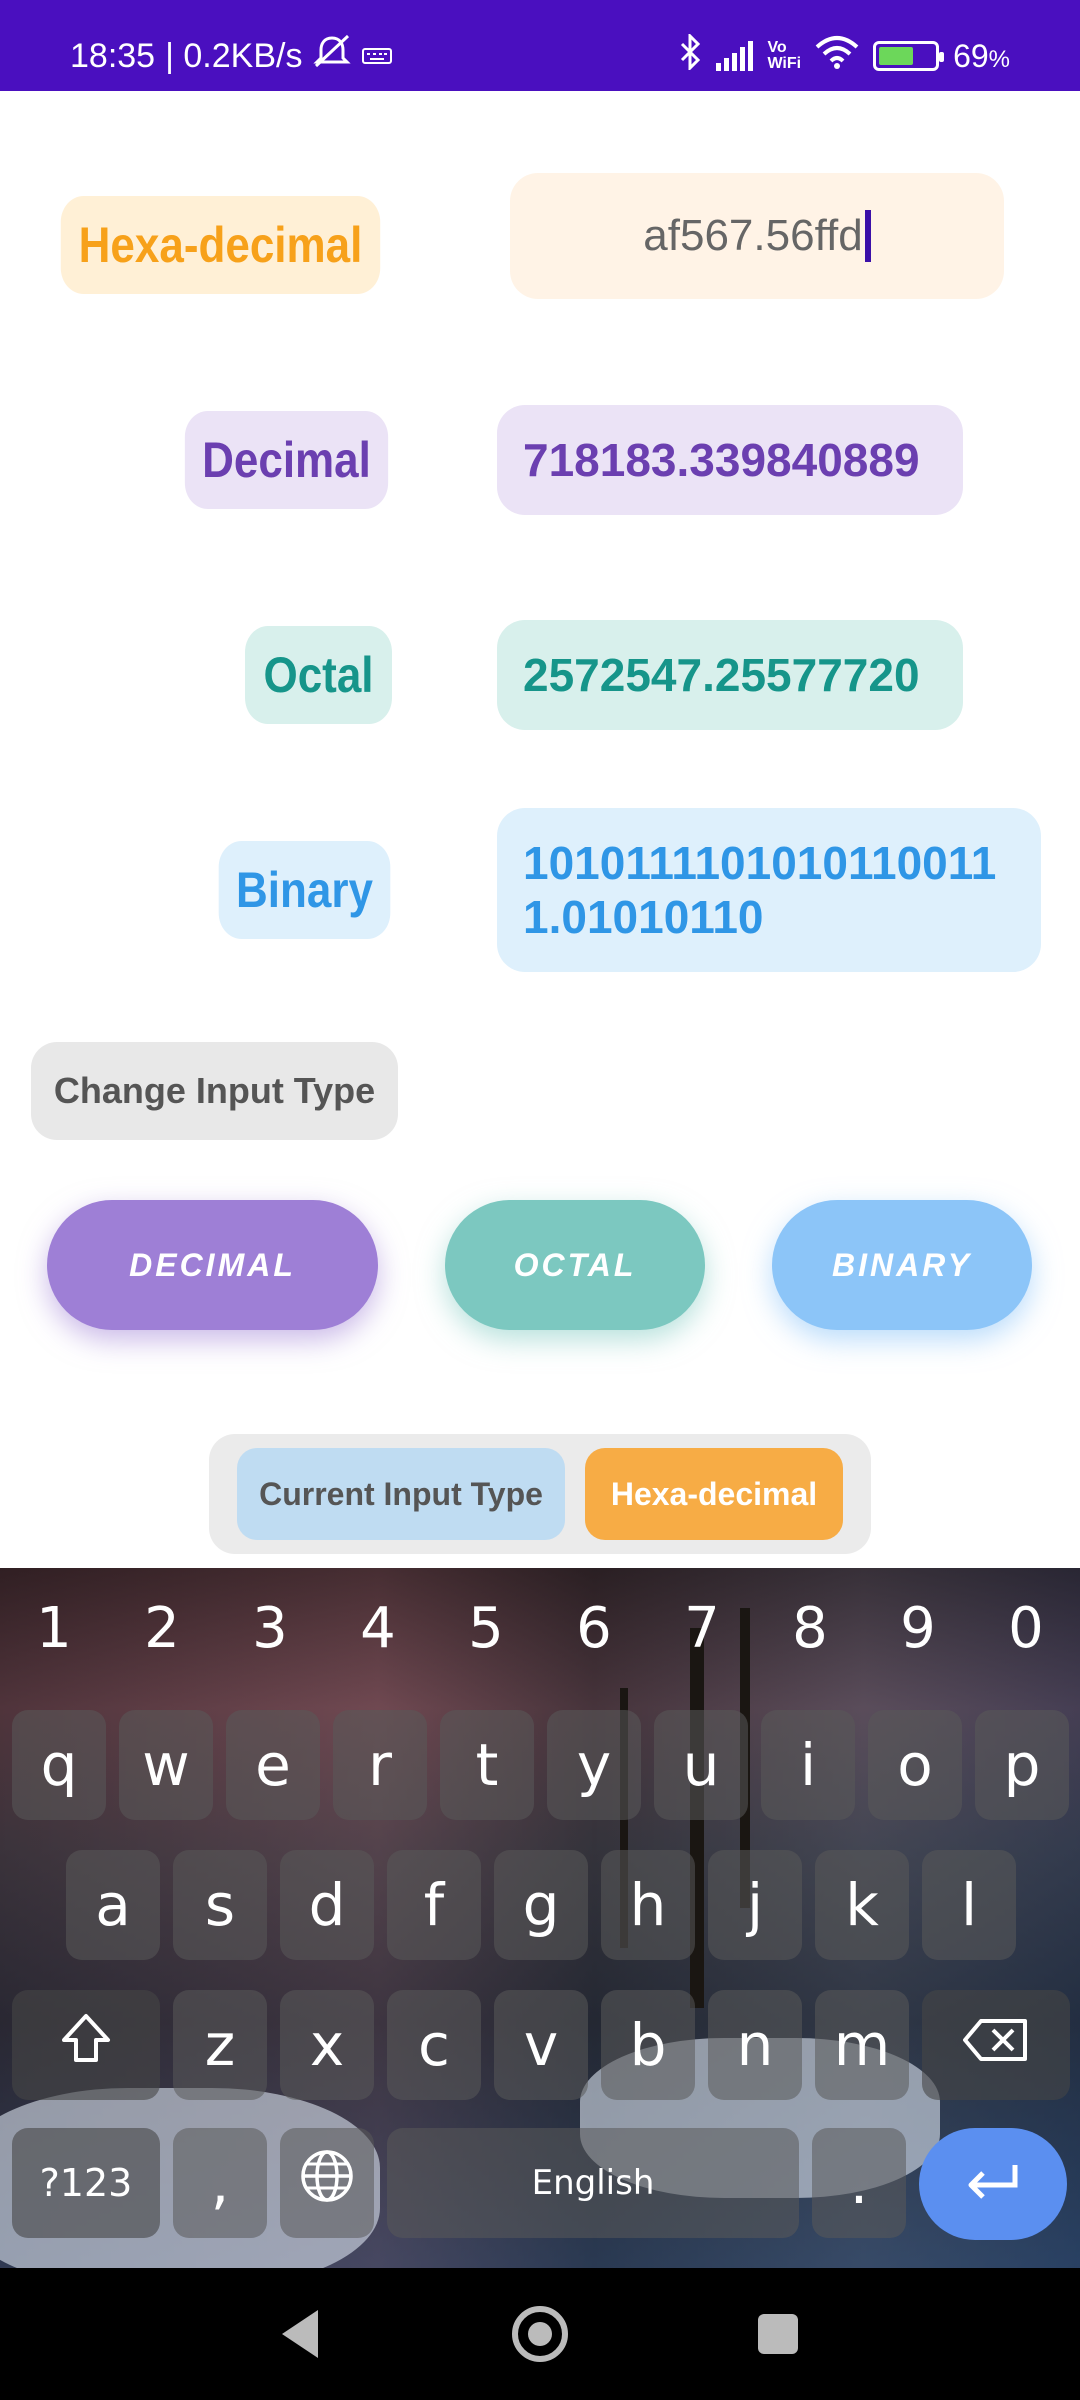 The image size is (1080, 2400). I want to click on silent-icon, so click(332, 56).